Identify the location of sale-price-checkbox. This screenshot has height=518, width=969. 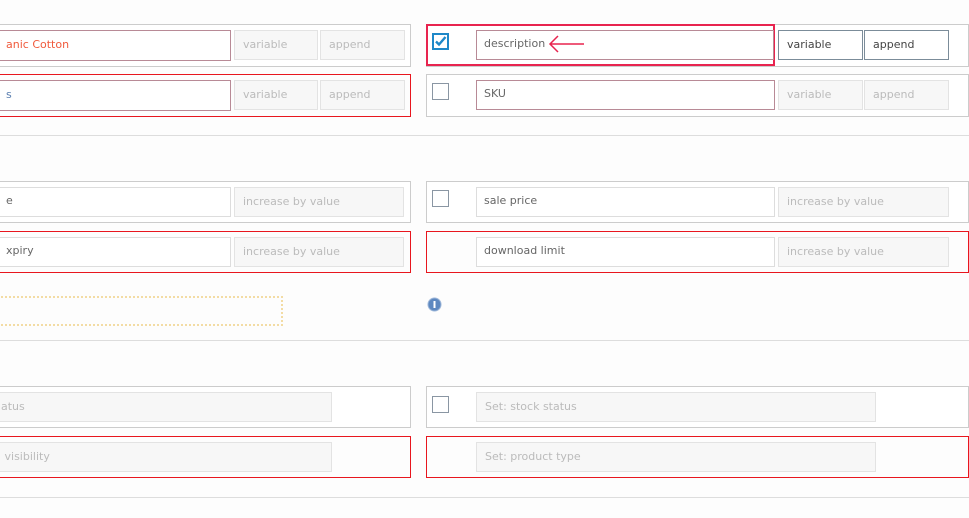
(440, 198).